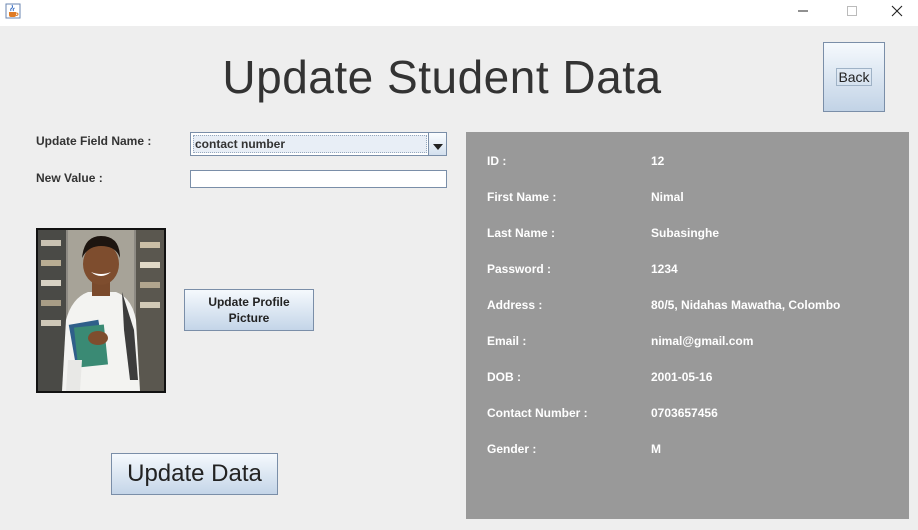 The height and width of the screenshot is (530, 918). I want to click on update-data-button: Update Data, so click(194, 474).